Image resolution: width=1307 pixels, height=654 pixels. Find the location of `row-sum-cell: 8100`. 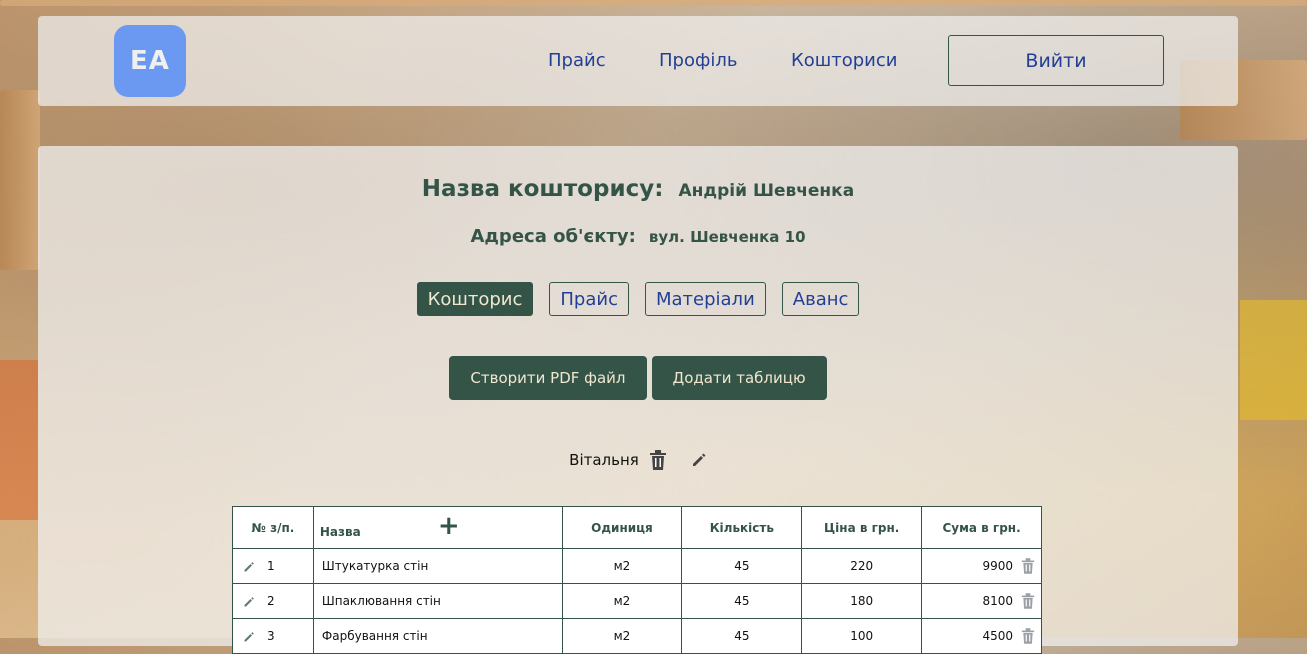

row-sum-cell: 8100 is located at coordinates (981, 601).